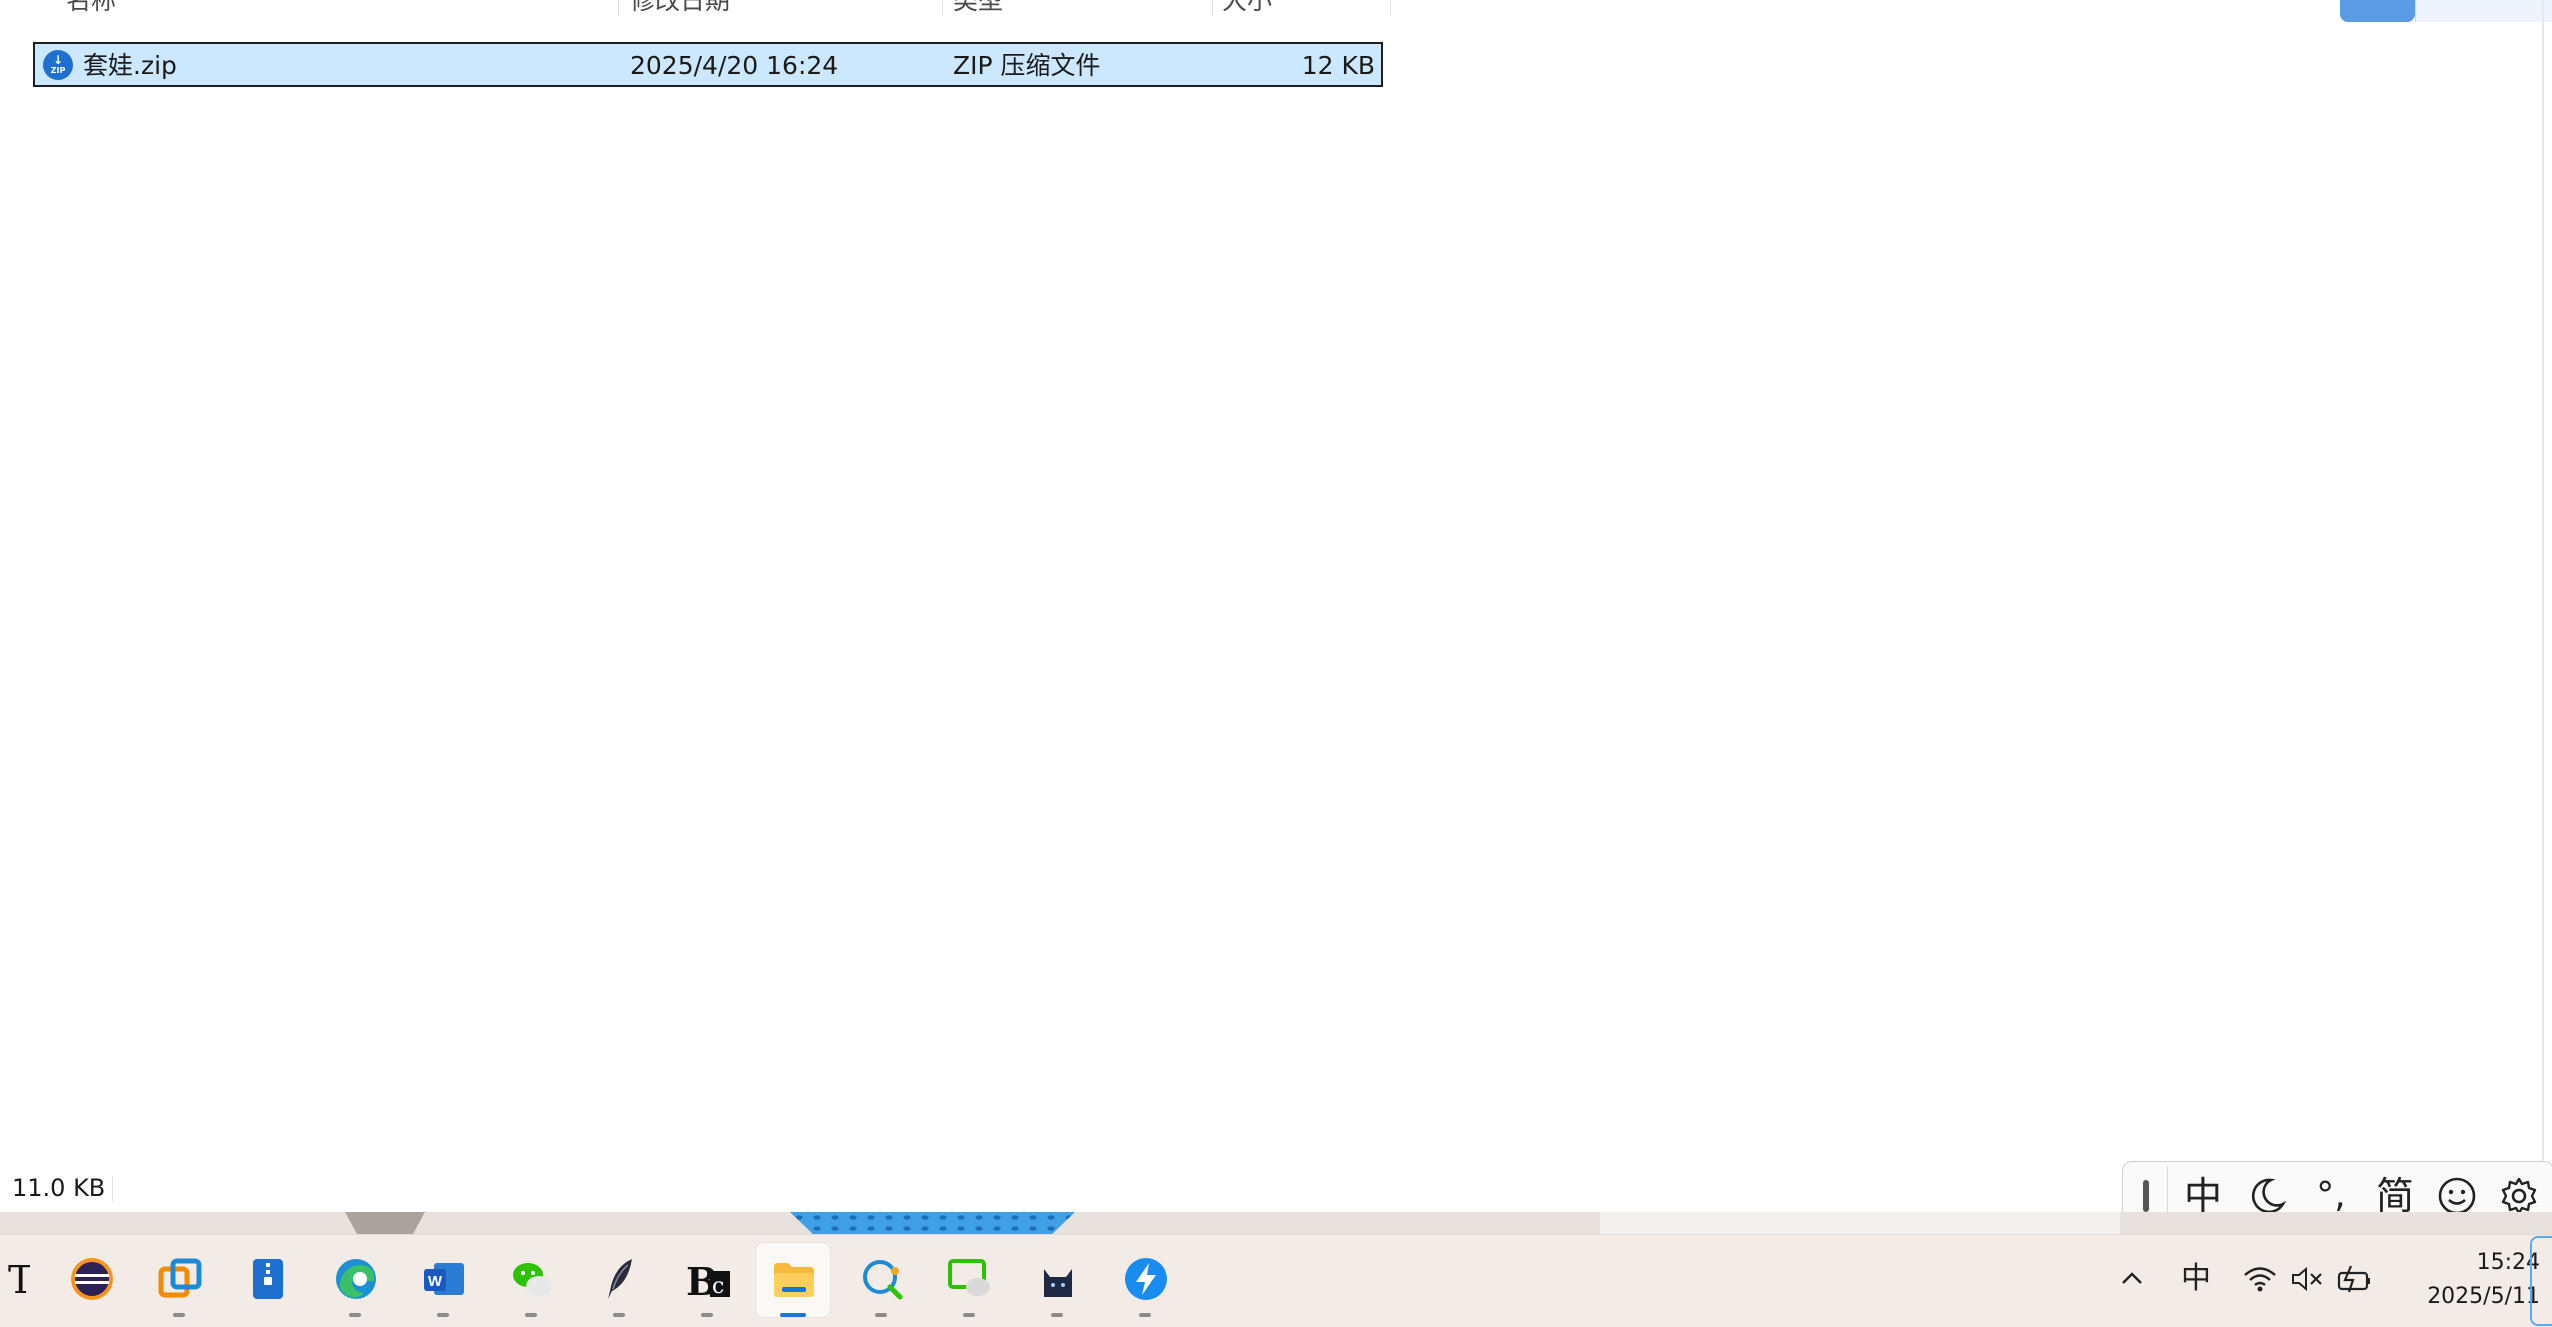 The image size is (2552, 1327). I want to click on toolbar-button, so click(2377, 11).